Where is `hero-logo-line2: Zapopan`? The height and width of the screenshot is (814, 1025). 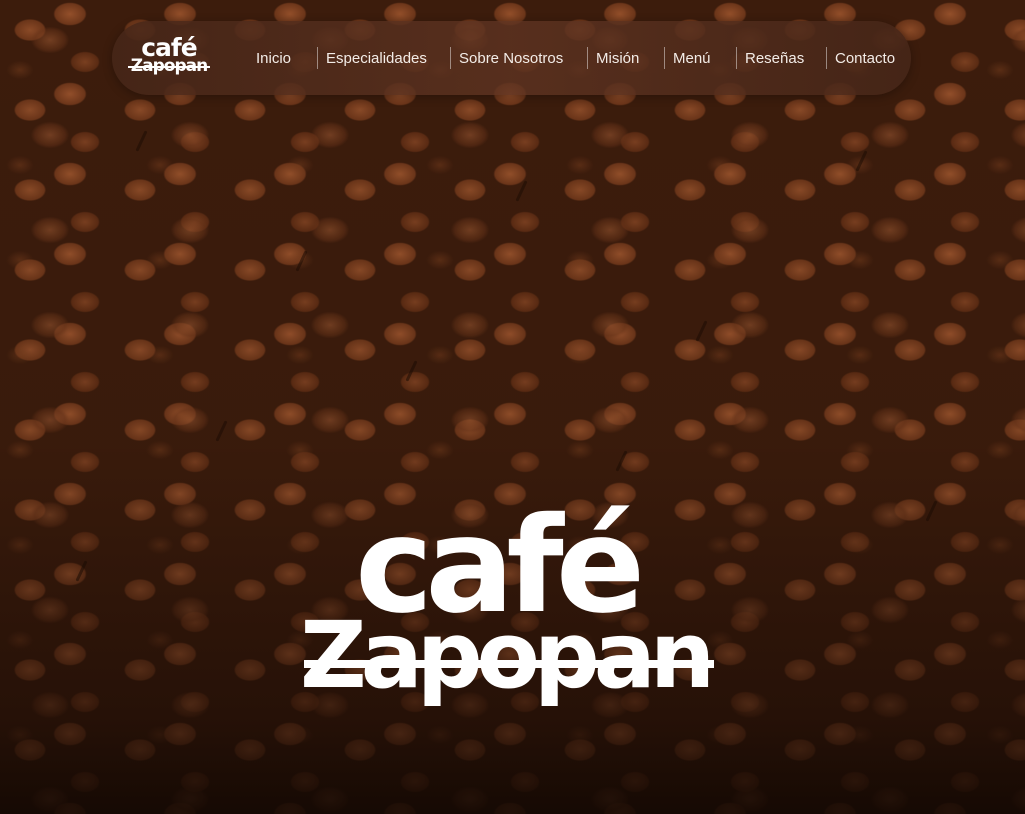
hero-logo-line2: Zapopan is located at coordinates (507, 655).